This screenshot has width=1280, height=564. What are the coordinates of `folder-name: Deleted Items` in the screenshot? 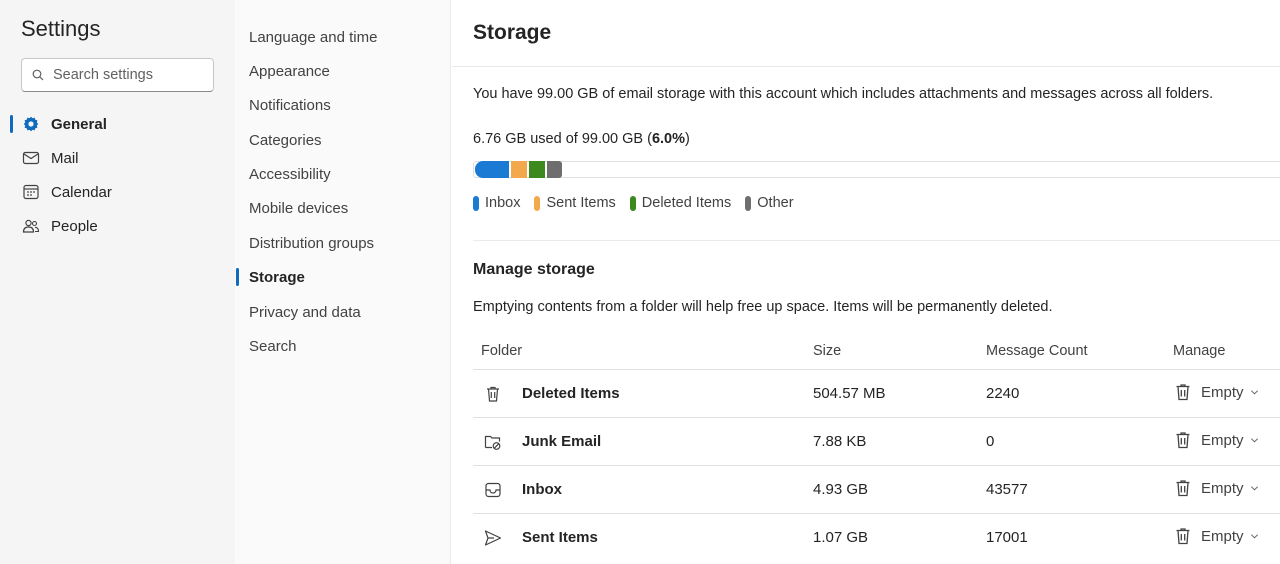 It's located at (571, 393).